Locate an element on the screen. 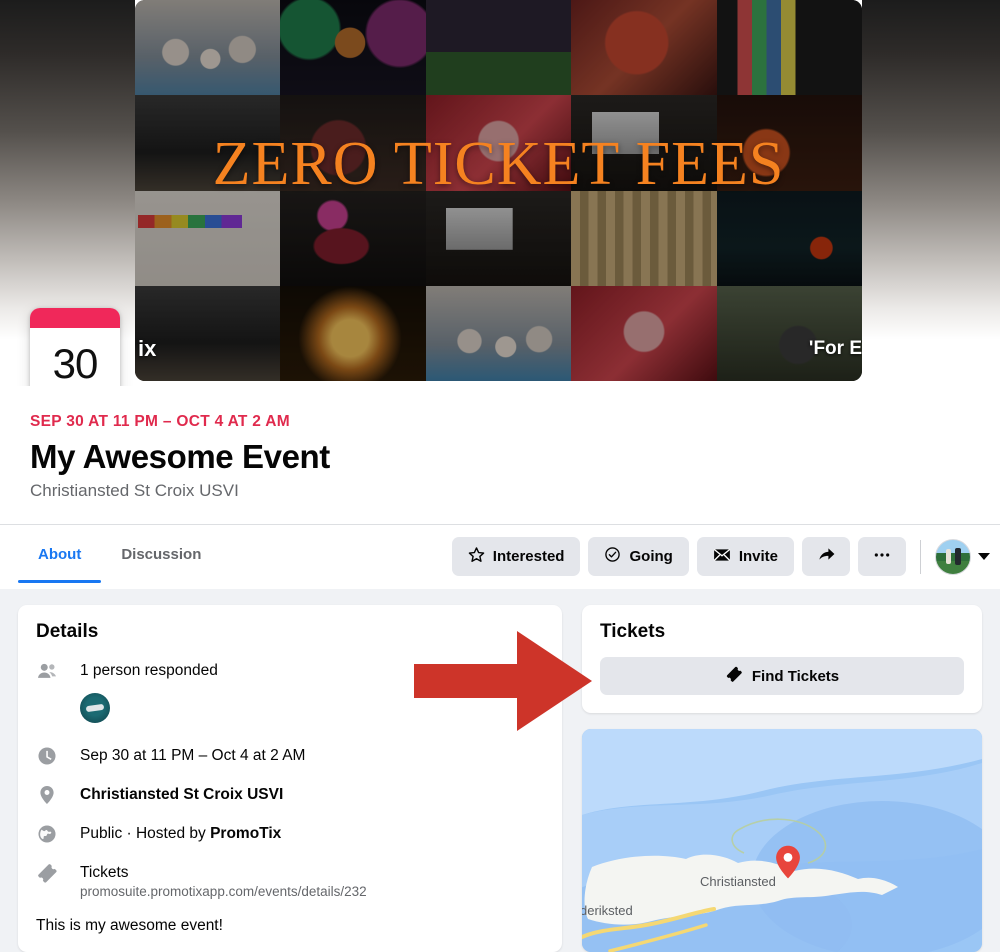 This screenshot has height=952, width=1000. tab-discussion: Discussion is located at coordinates (161, 554).